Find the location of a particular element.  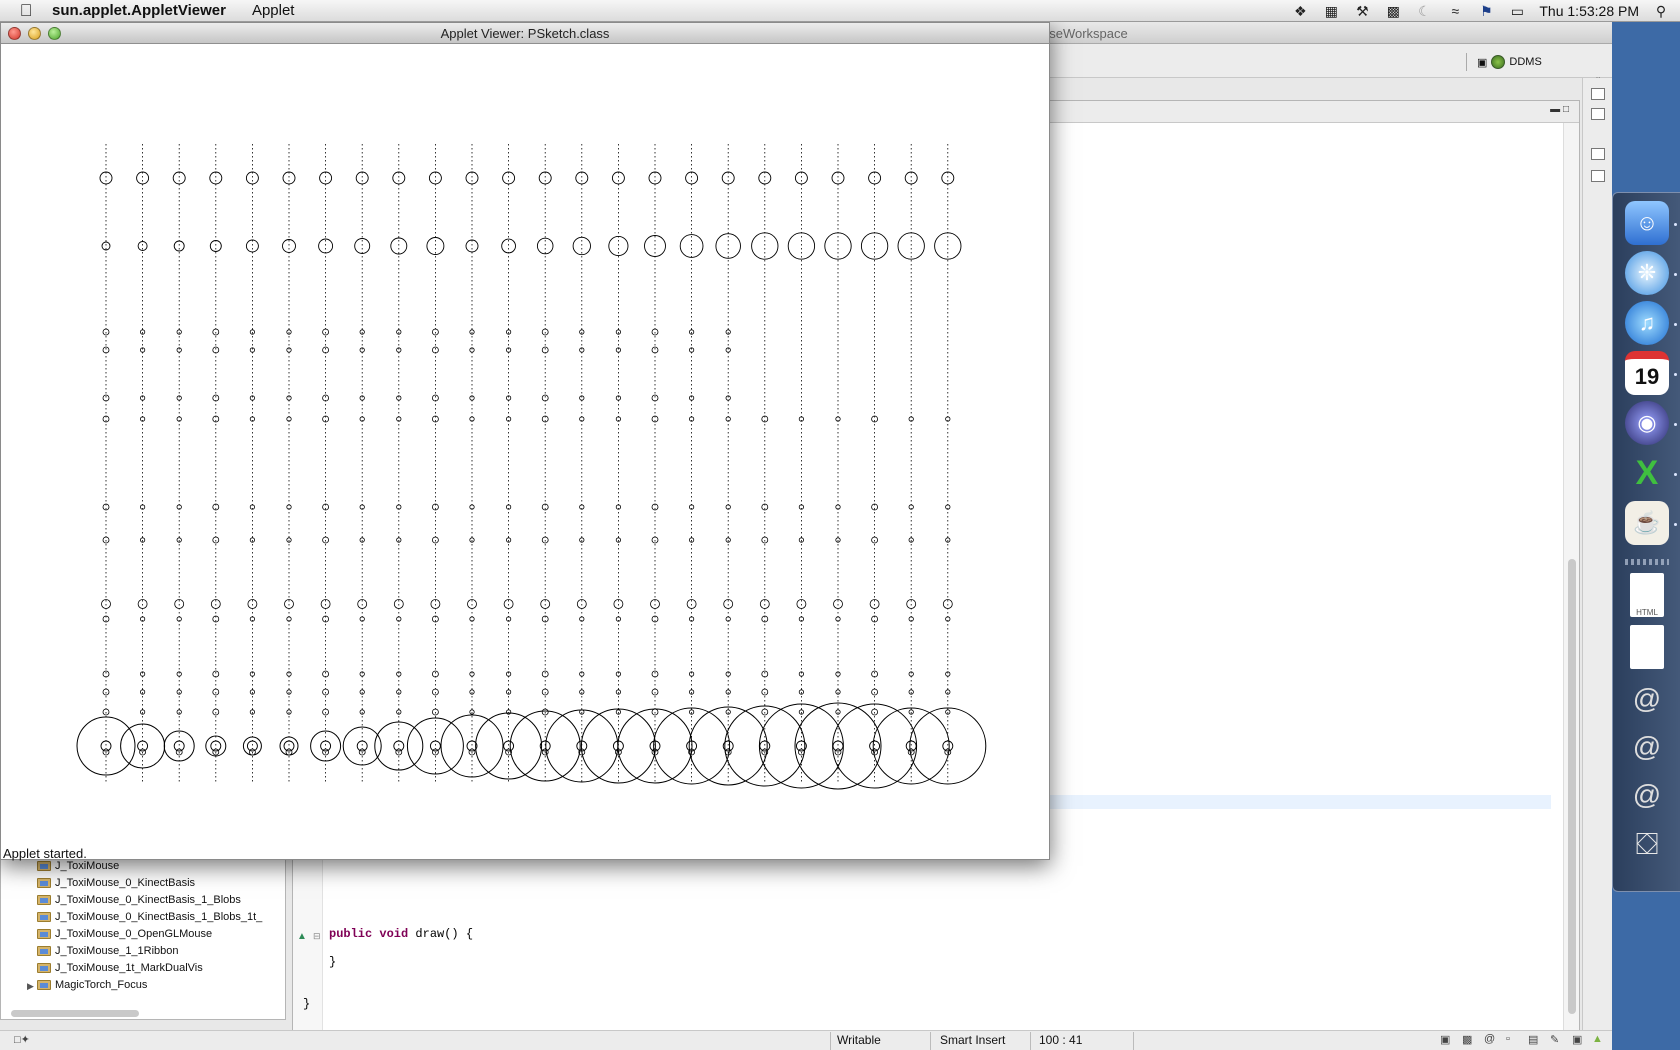

open-perspective-icon: ▣ is located at coordinates (1482, 62).